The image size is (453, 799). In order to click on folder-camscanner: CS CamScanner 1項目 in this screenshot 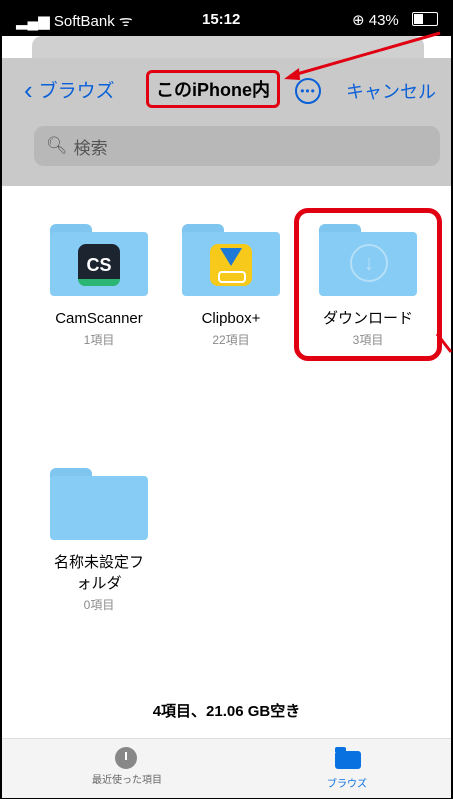, I will do `click(99, 286)`.